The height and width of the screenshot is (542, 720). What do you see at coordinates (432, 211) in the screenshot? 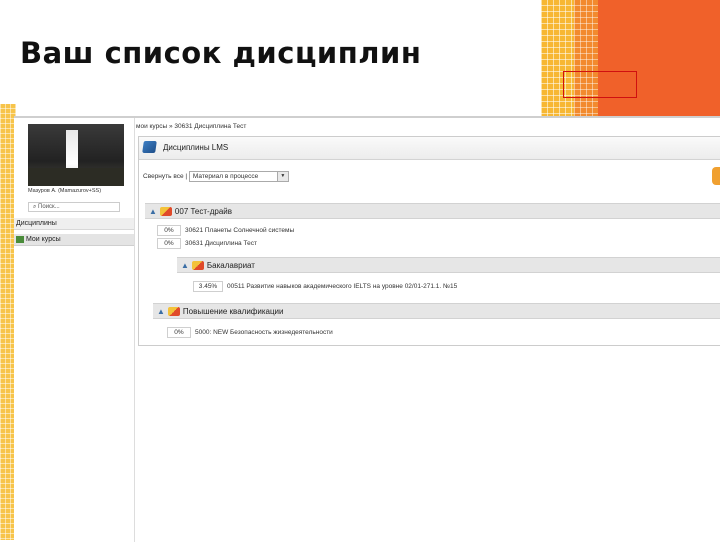
I see `group-header-test-drive: ▲ 007 Тест-драйв` at bounding box center [432, 211].